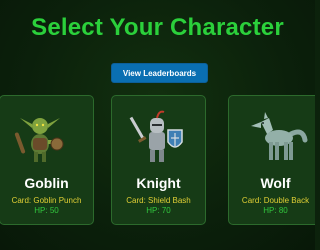 This screenshot has height=250, width=320. What do you see at coordinates (275, 183) in the screenshot?
I see `character-name: Wolf` at bounding box center [275, 183].